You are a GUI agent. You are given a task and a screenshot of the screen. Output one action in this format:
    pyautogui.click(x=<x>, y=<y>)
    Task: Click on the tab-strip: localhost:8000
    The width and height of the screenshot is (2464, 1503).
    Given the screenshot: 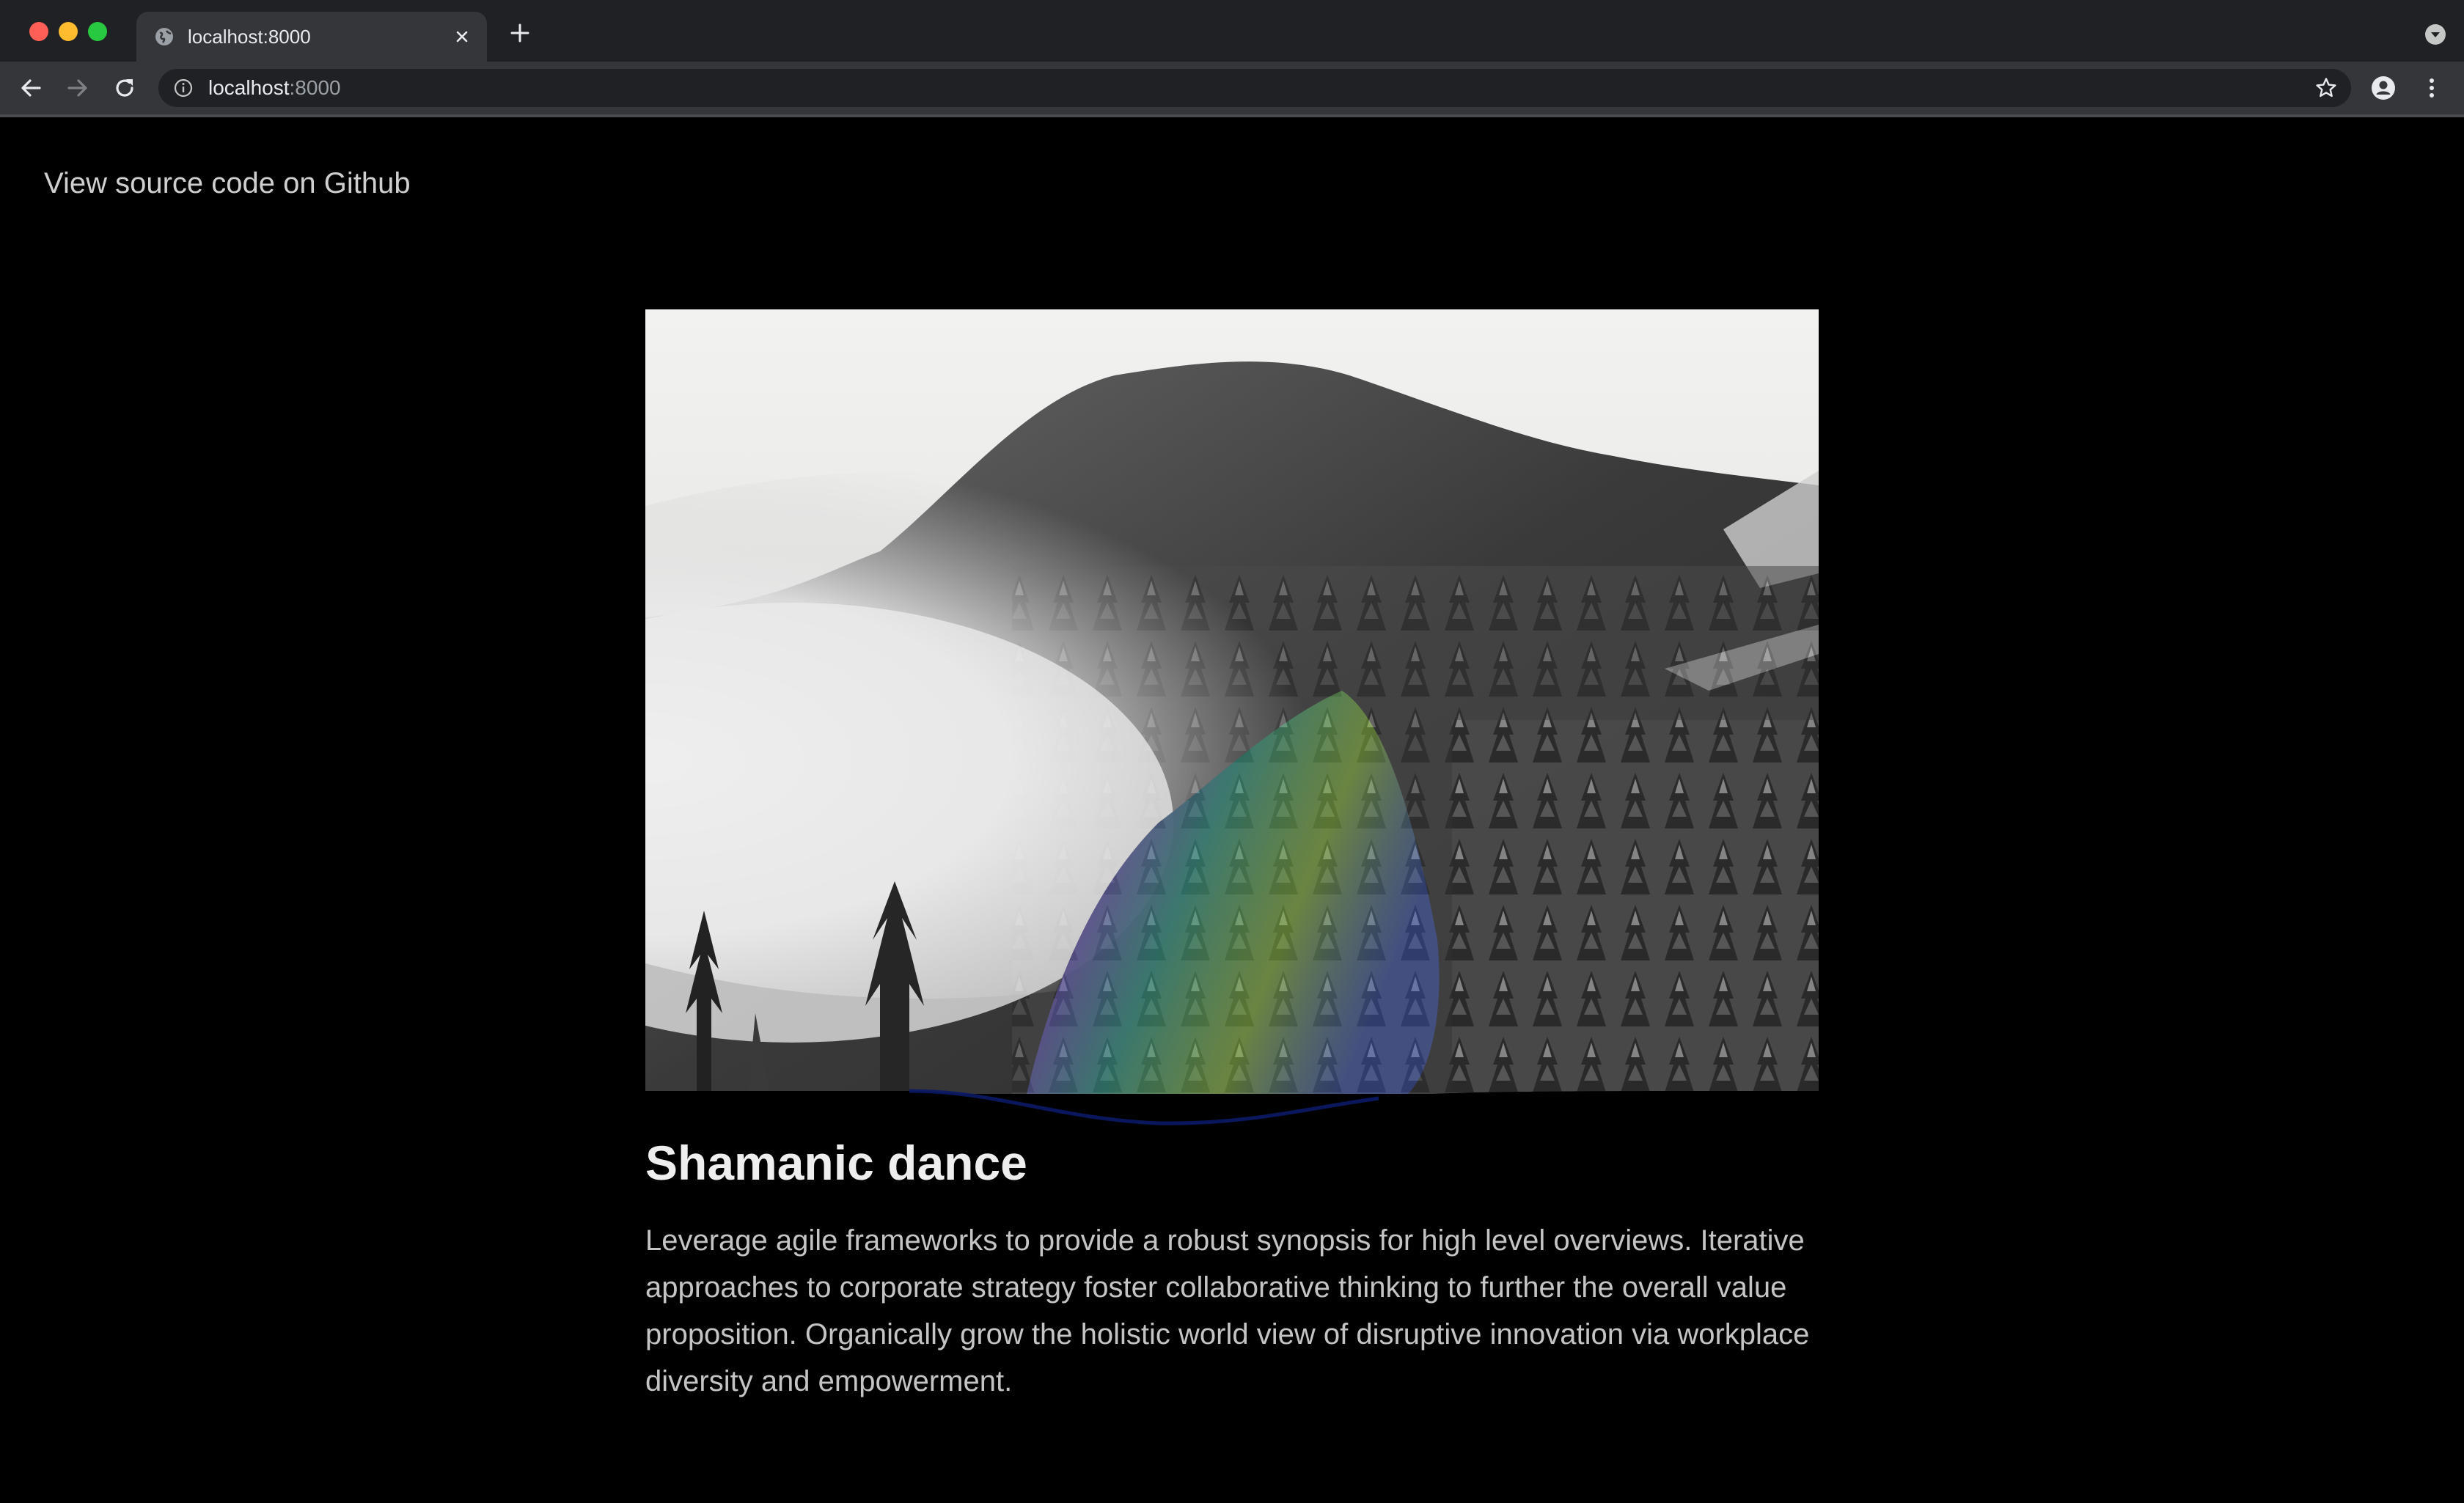 What is the action you would take?
    pyautogui.click(x=1232, y=31)
    